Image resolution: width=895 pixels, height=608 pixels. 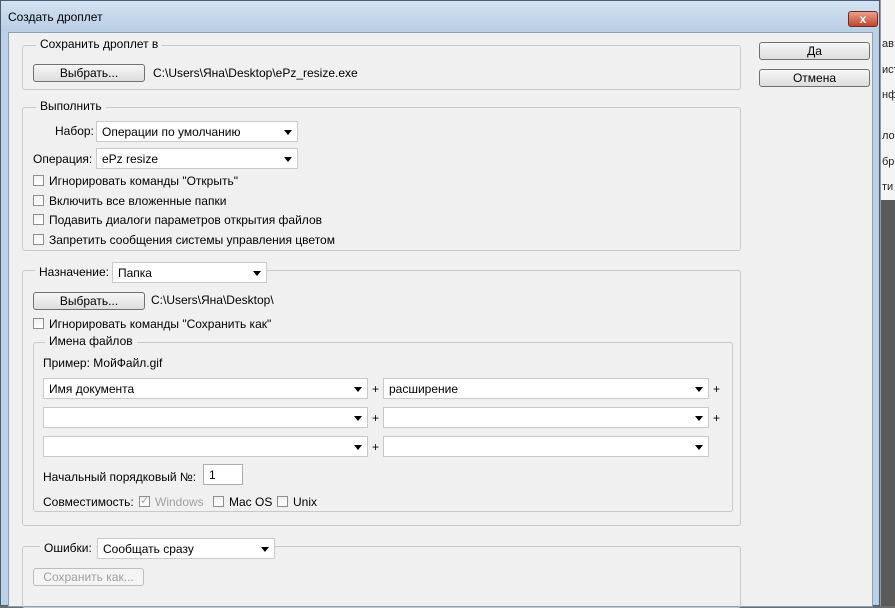 What do you see at coordinates (888, 136) in the screenshot?
I see `background-text-fragment: ло` at bounding box center [888, 136].